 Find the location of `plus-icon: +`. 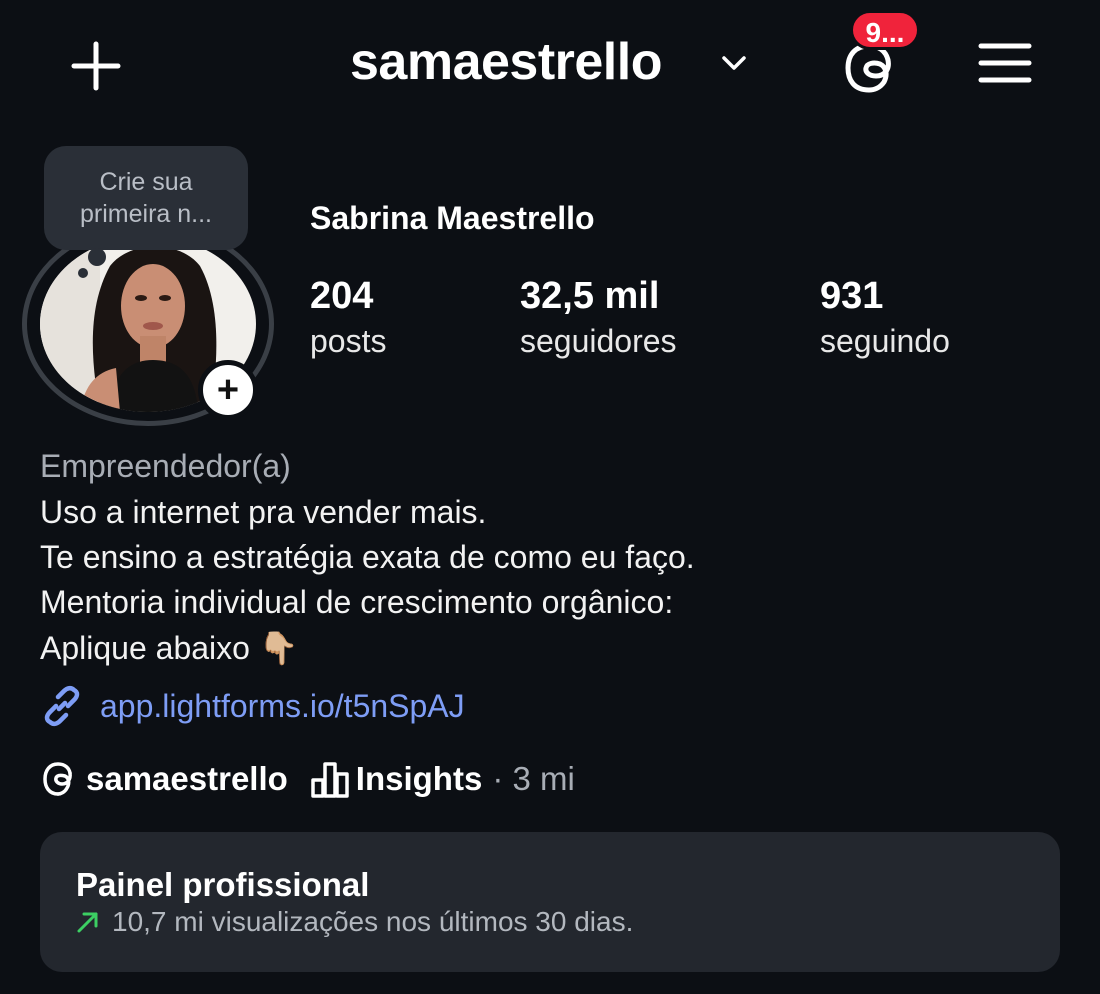

plus-icon: + is located at coordinates (228, 389).